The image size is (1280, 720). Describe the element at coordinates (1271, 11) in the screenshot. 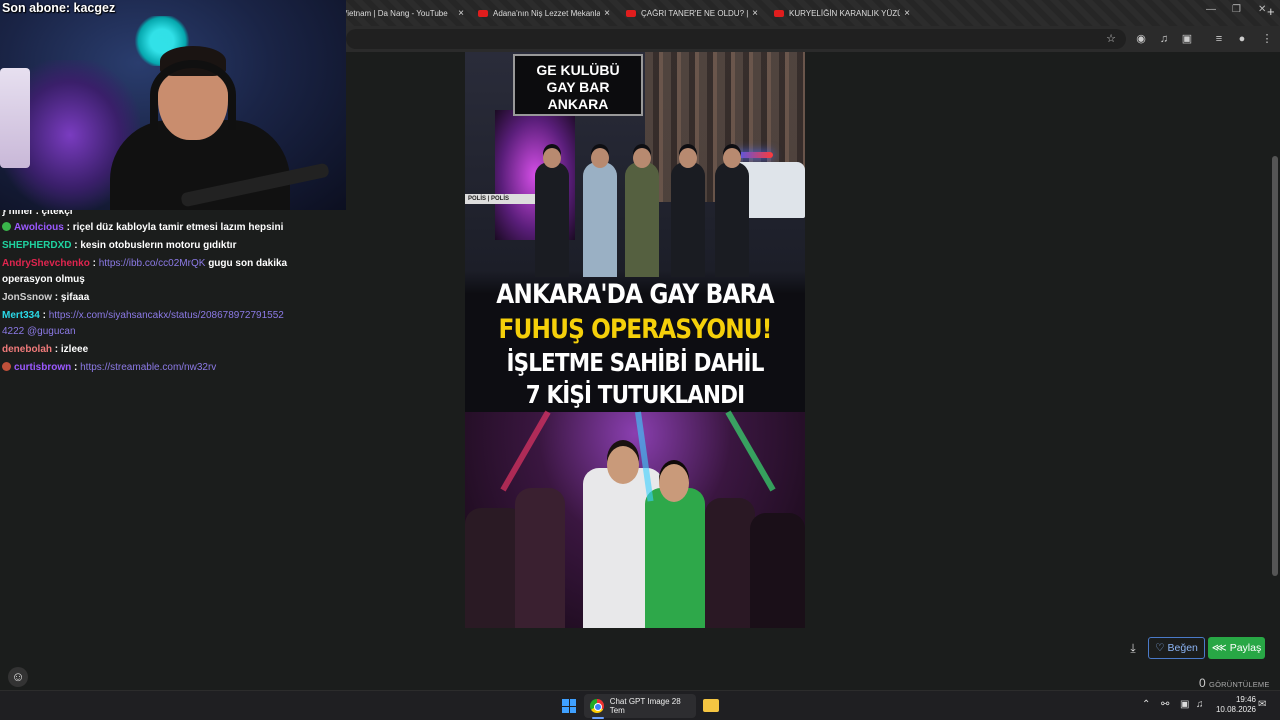

I see `new-tab-button: +` at that location.